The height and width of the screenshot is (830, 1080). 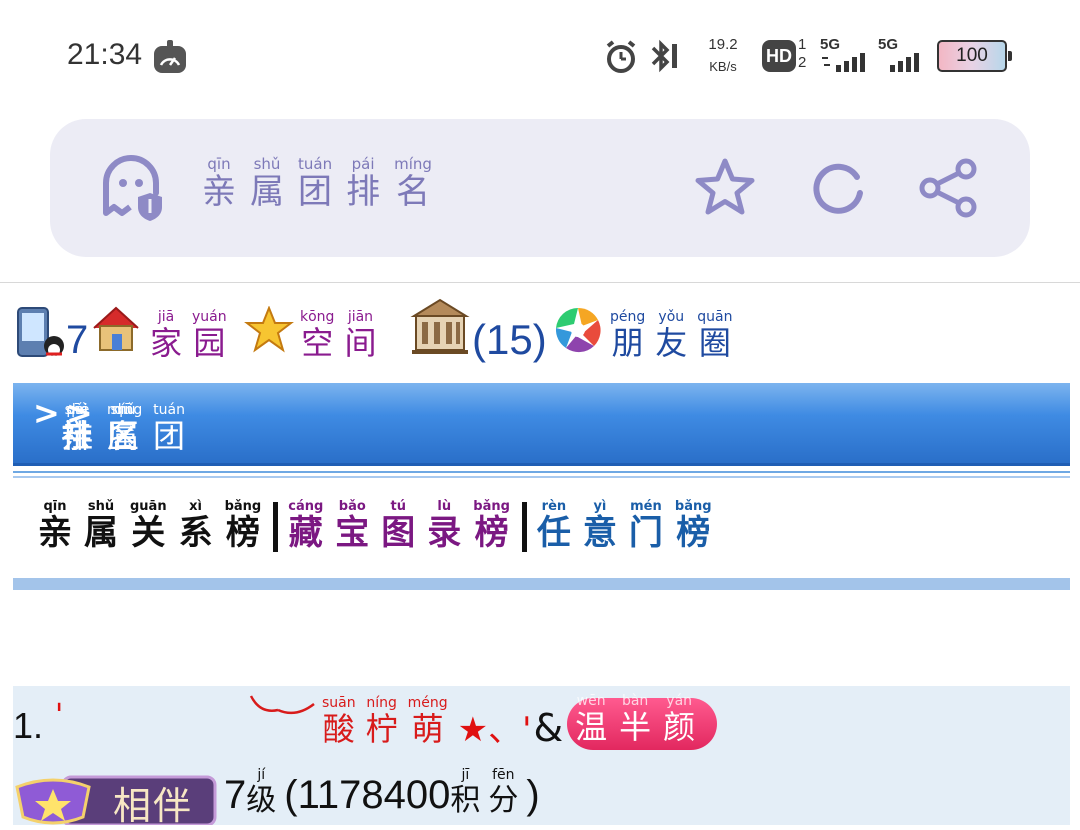 What do you see at coordinates (802, 44) in the screenshot?
I see `sim1-label: 1` at bounding box center [802, 44].